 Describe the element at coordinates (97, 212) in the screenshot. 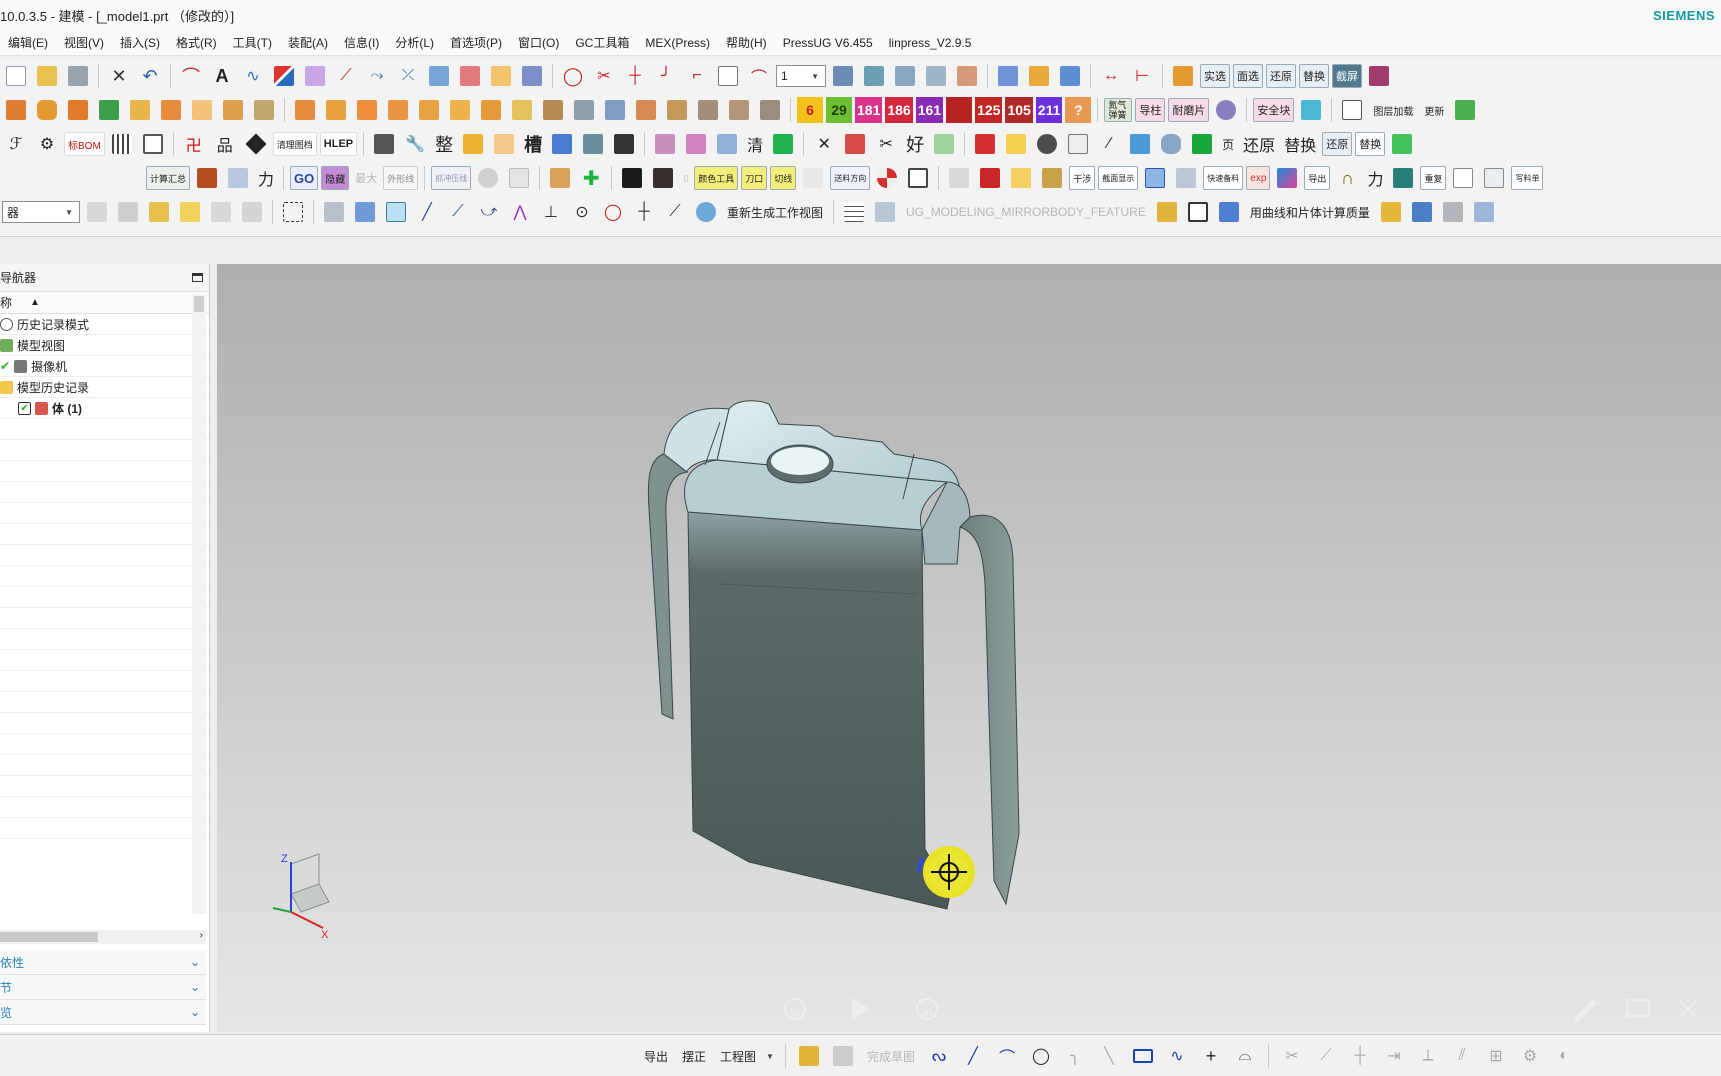

I see `filter-faded-icon` at that location.